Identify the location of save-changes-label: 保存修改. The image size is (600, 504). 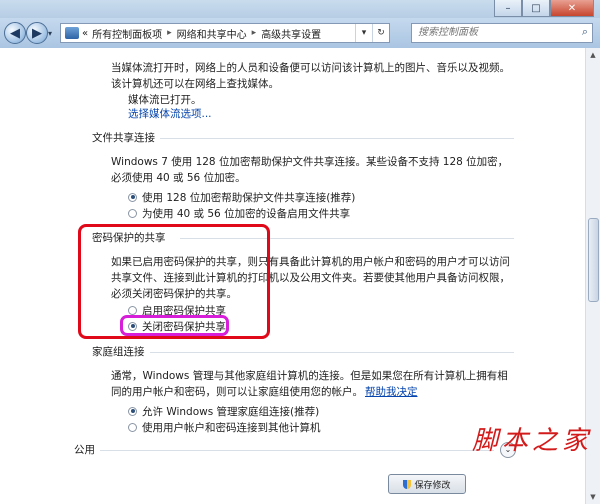
(432, 485).